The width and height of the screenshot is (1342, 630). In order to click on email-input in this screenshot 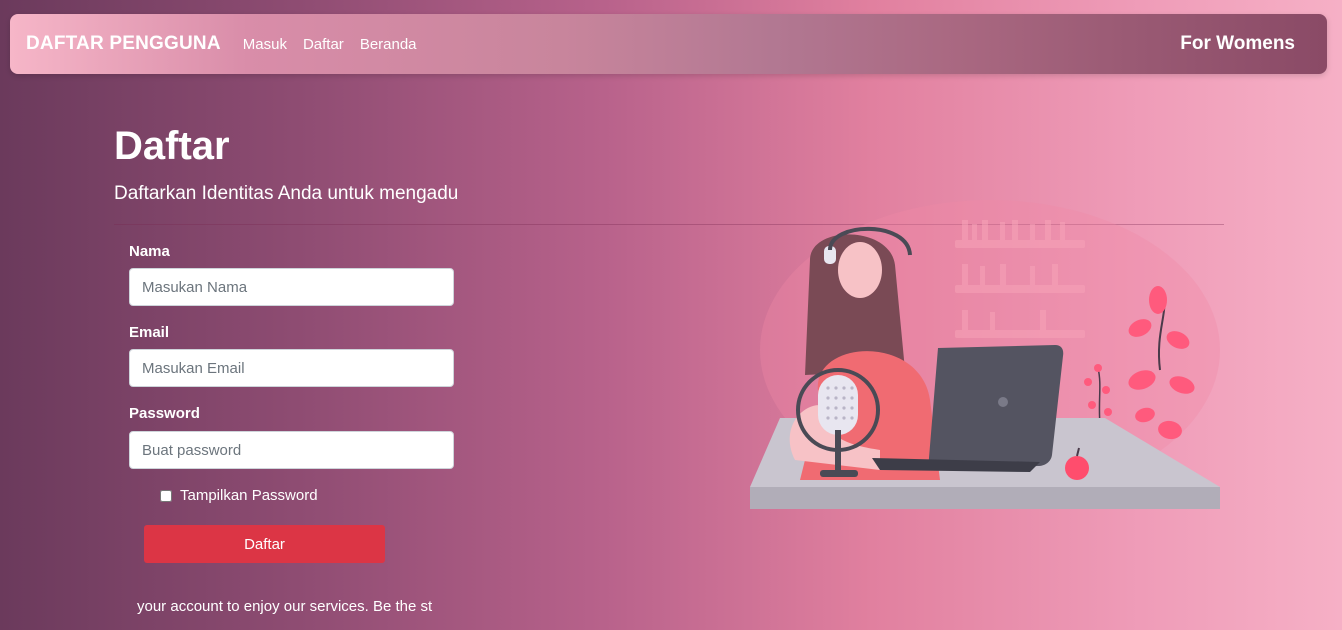, I will do `click(291, 368)`.